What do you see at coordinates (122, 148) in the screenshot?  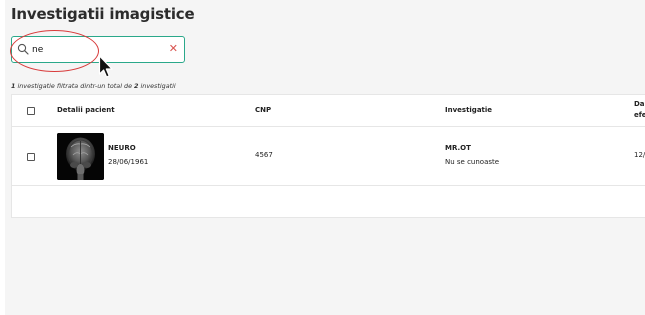 I see `patient-name: NEURO` at bounding box center [122, 148].